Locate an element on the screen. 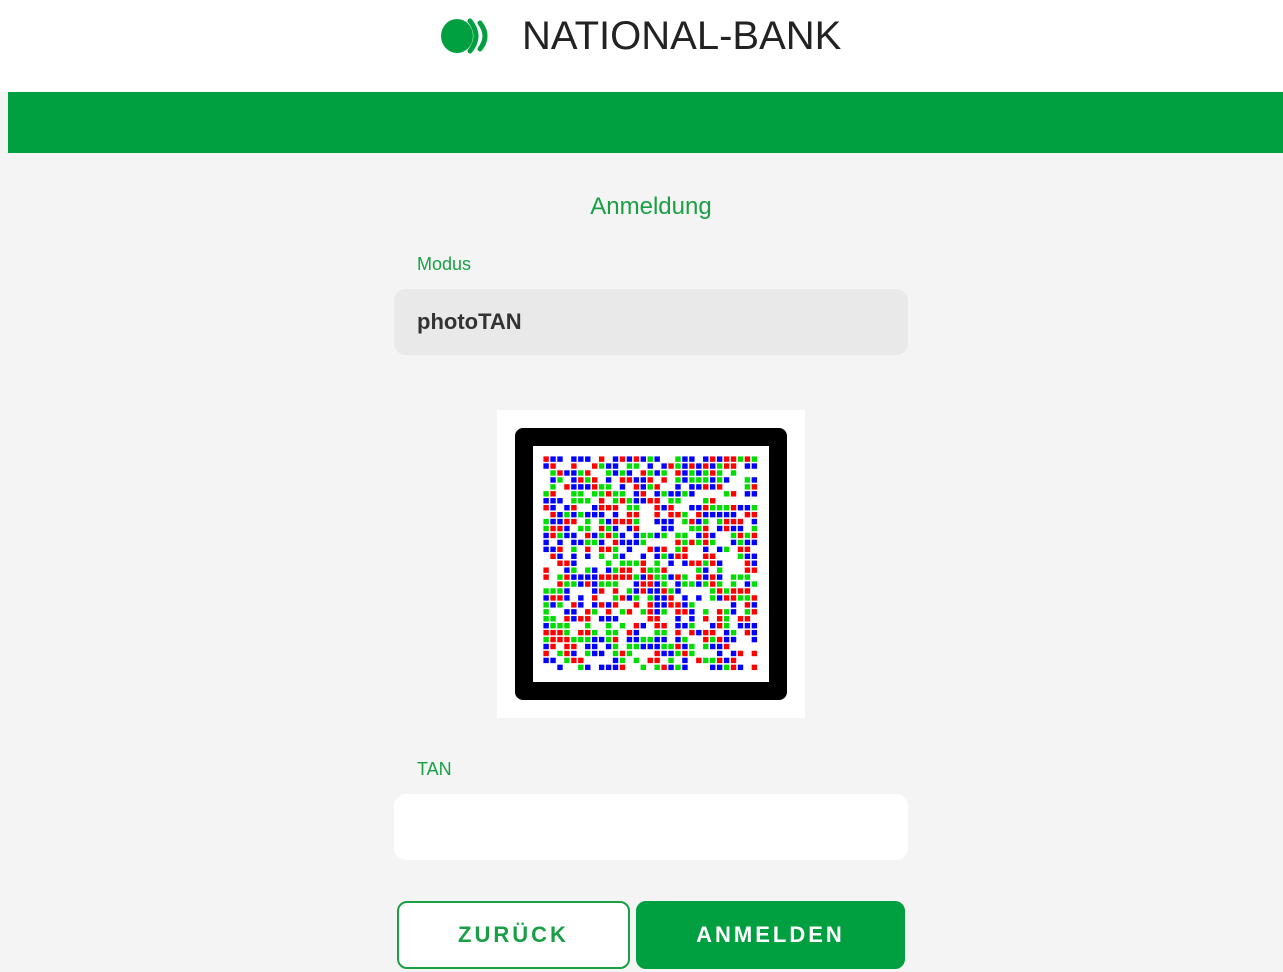  mode-field: photoTAN is located at coordinates (651, 322).